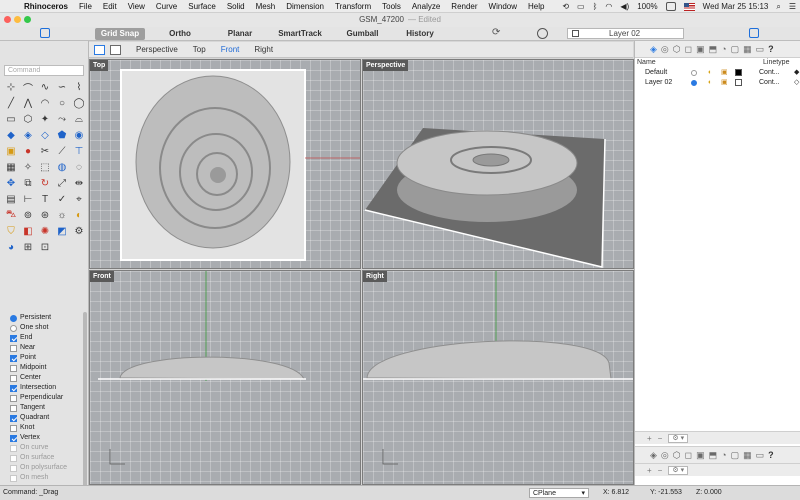 The height and width of the screenshot is (500, 800). Describe the element at coordinates (38, 478) in the screenshot. I see `osnap-on-mesh: On mesh` at that location.